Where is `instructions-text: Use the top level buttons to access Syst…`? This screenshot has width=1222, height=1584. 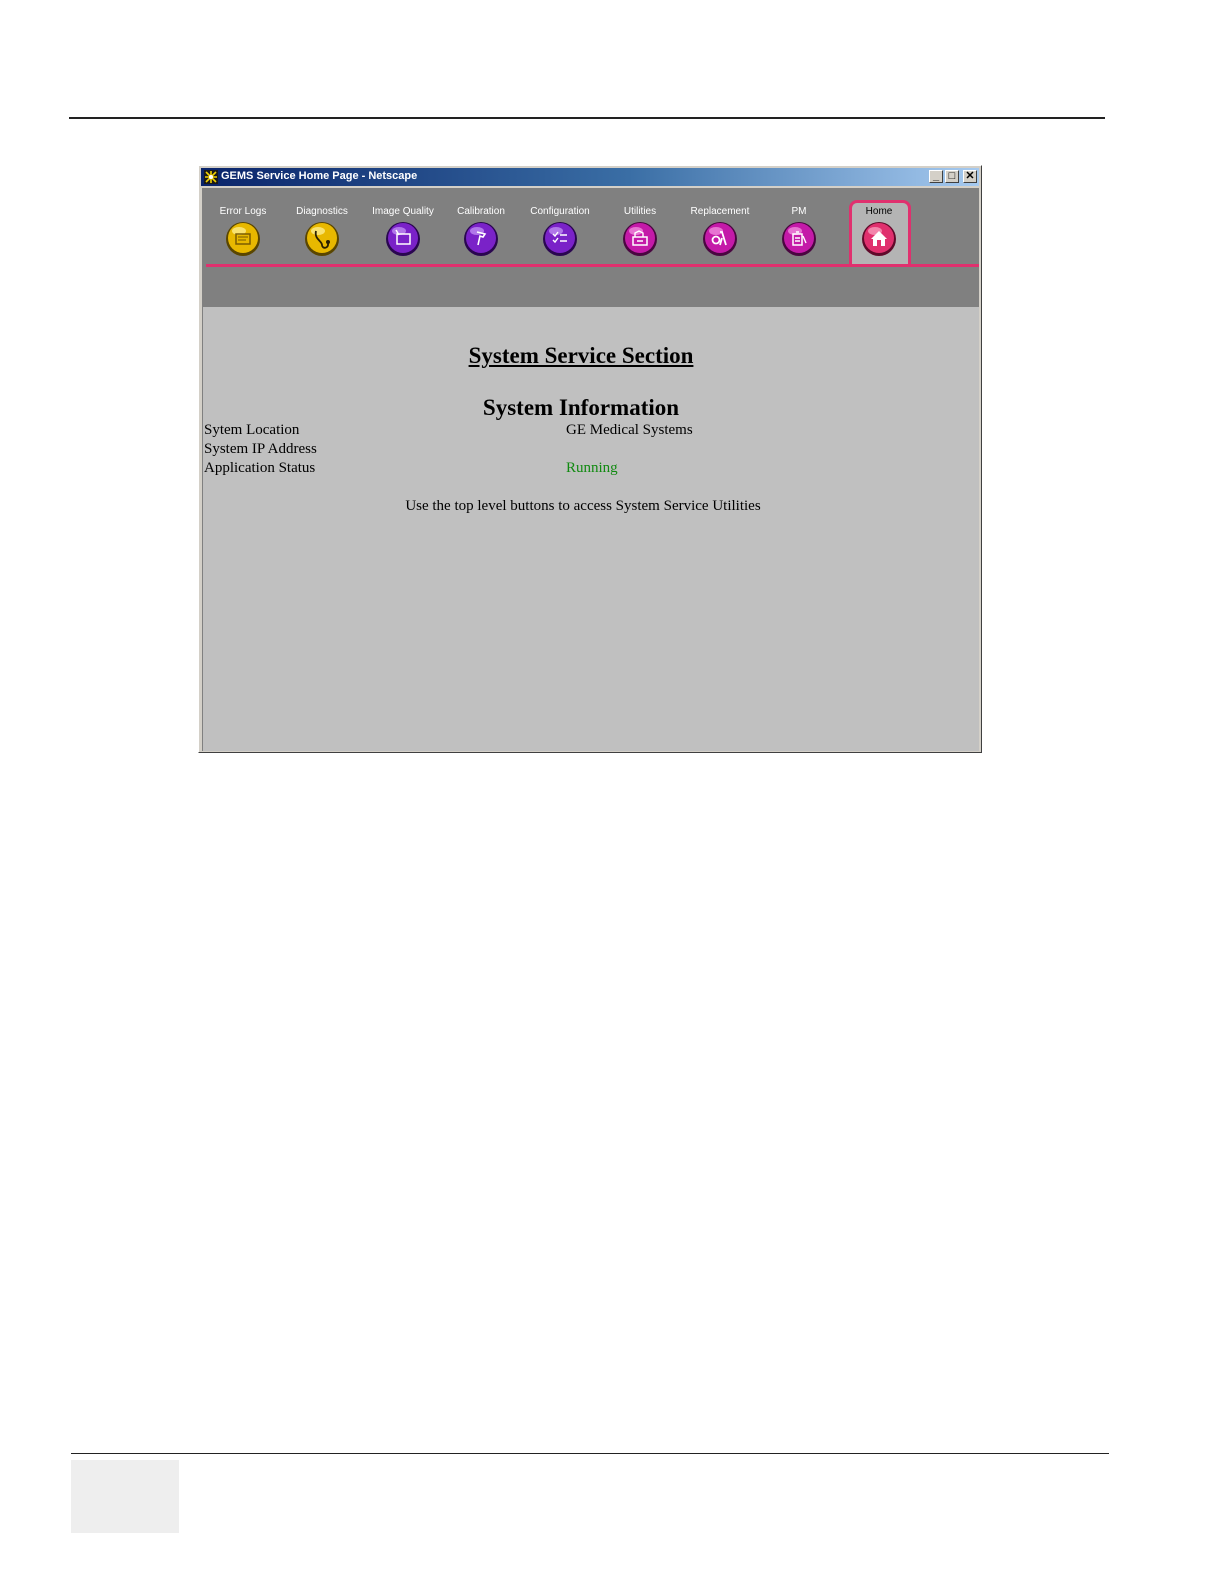
instructions-text: Use the top level buttons to access Syst… is located at coordinates (583, 506).